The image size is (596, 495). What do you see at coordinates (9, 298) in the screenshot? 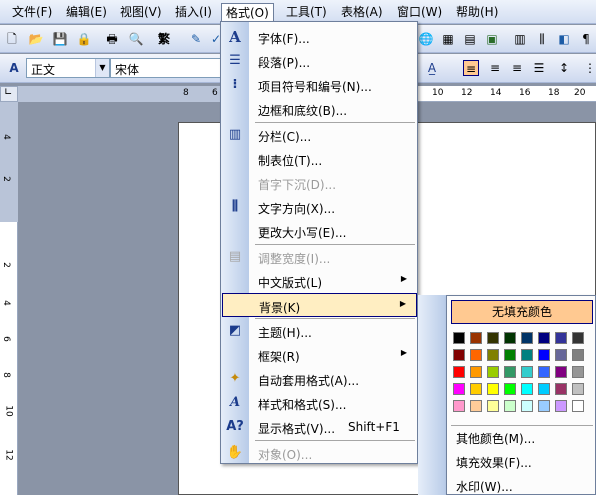
I see `vertical-ruler: 4 2 2 4 6 8 10 12` at bounding box center [9, 298].